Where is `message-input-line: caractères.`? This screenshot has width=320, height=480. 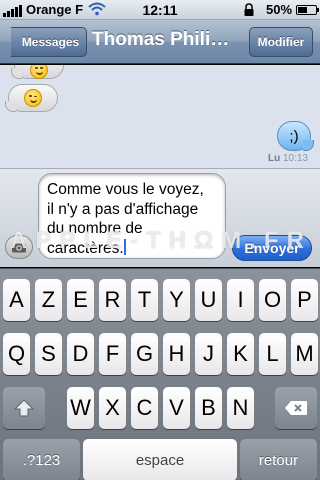 message-input-line: caractères. is located at coordinates (85, 248).